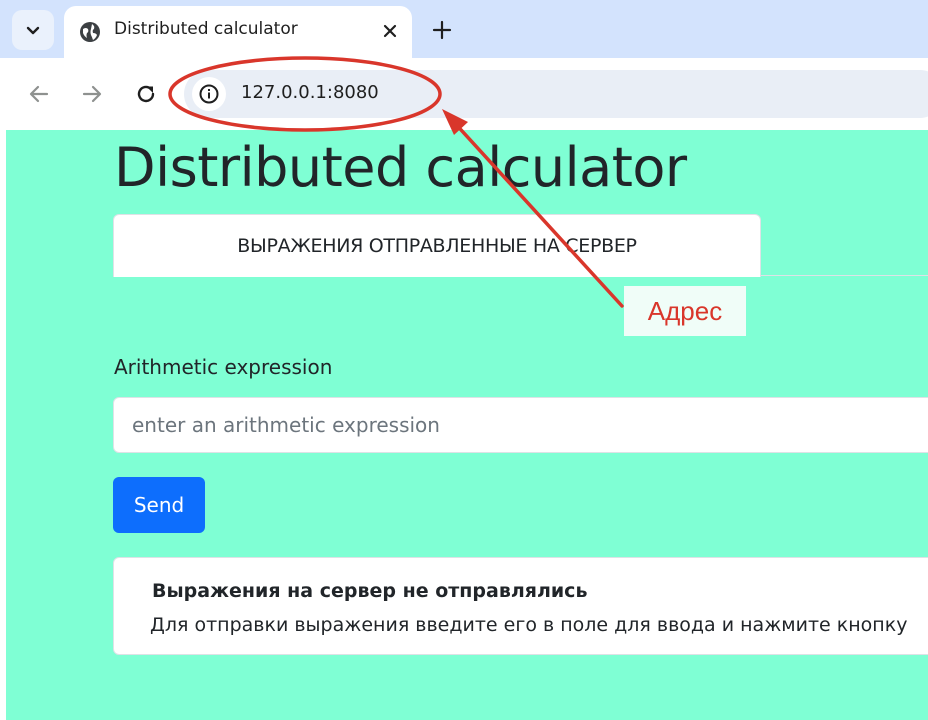 The height and width of the screenshot is (720, 928). I want to click on reload-icon, so click(146, 94).